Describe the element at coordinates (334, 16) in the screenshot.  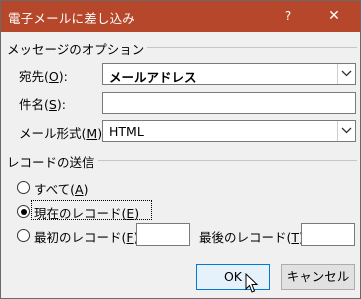
I see `close-button: ✕` at that location.